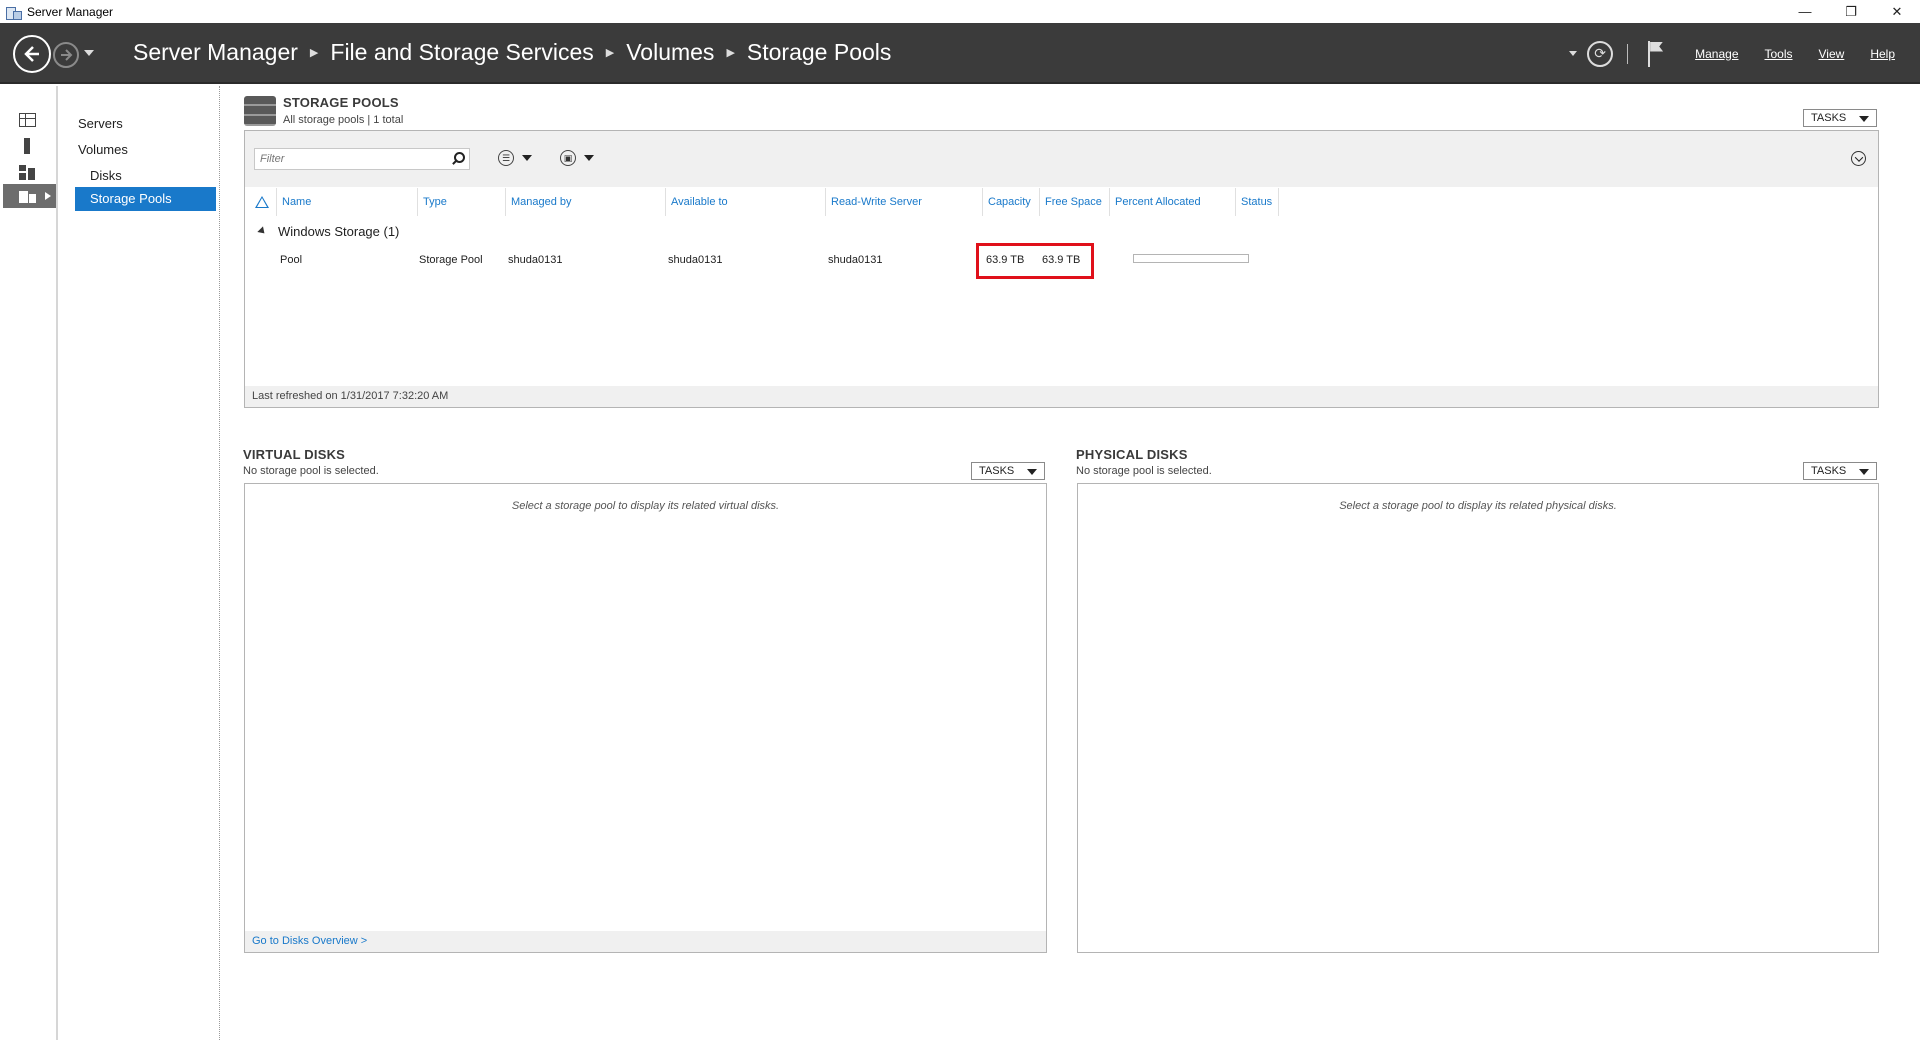 This screenshot has height=1040, width=1920. I want to click on group-label: Windows Storage (1), so click(339, 231).